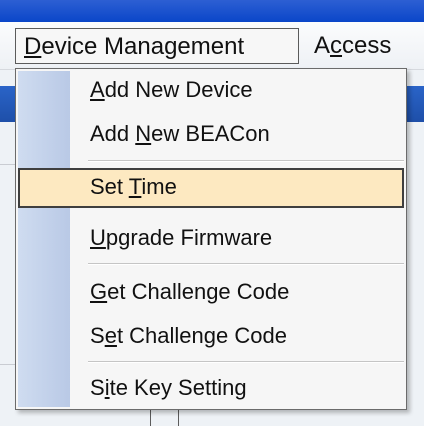 Image resolution: width=424 pixels, height=426 pixels. I want to click on access-key: D, so click(33, 46).